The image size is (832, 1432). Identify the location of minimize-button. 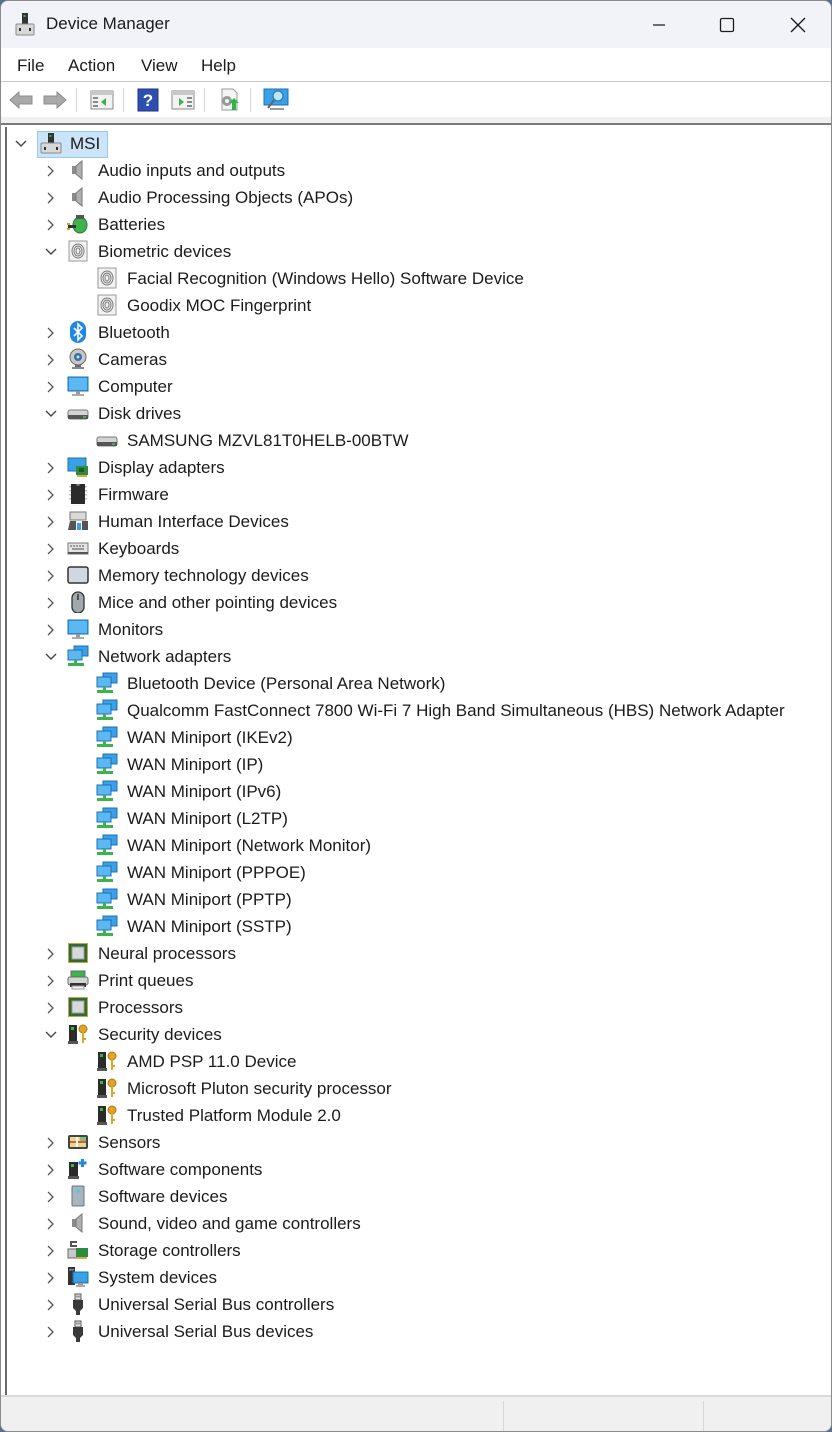
(659, 24).